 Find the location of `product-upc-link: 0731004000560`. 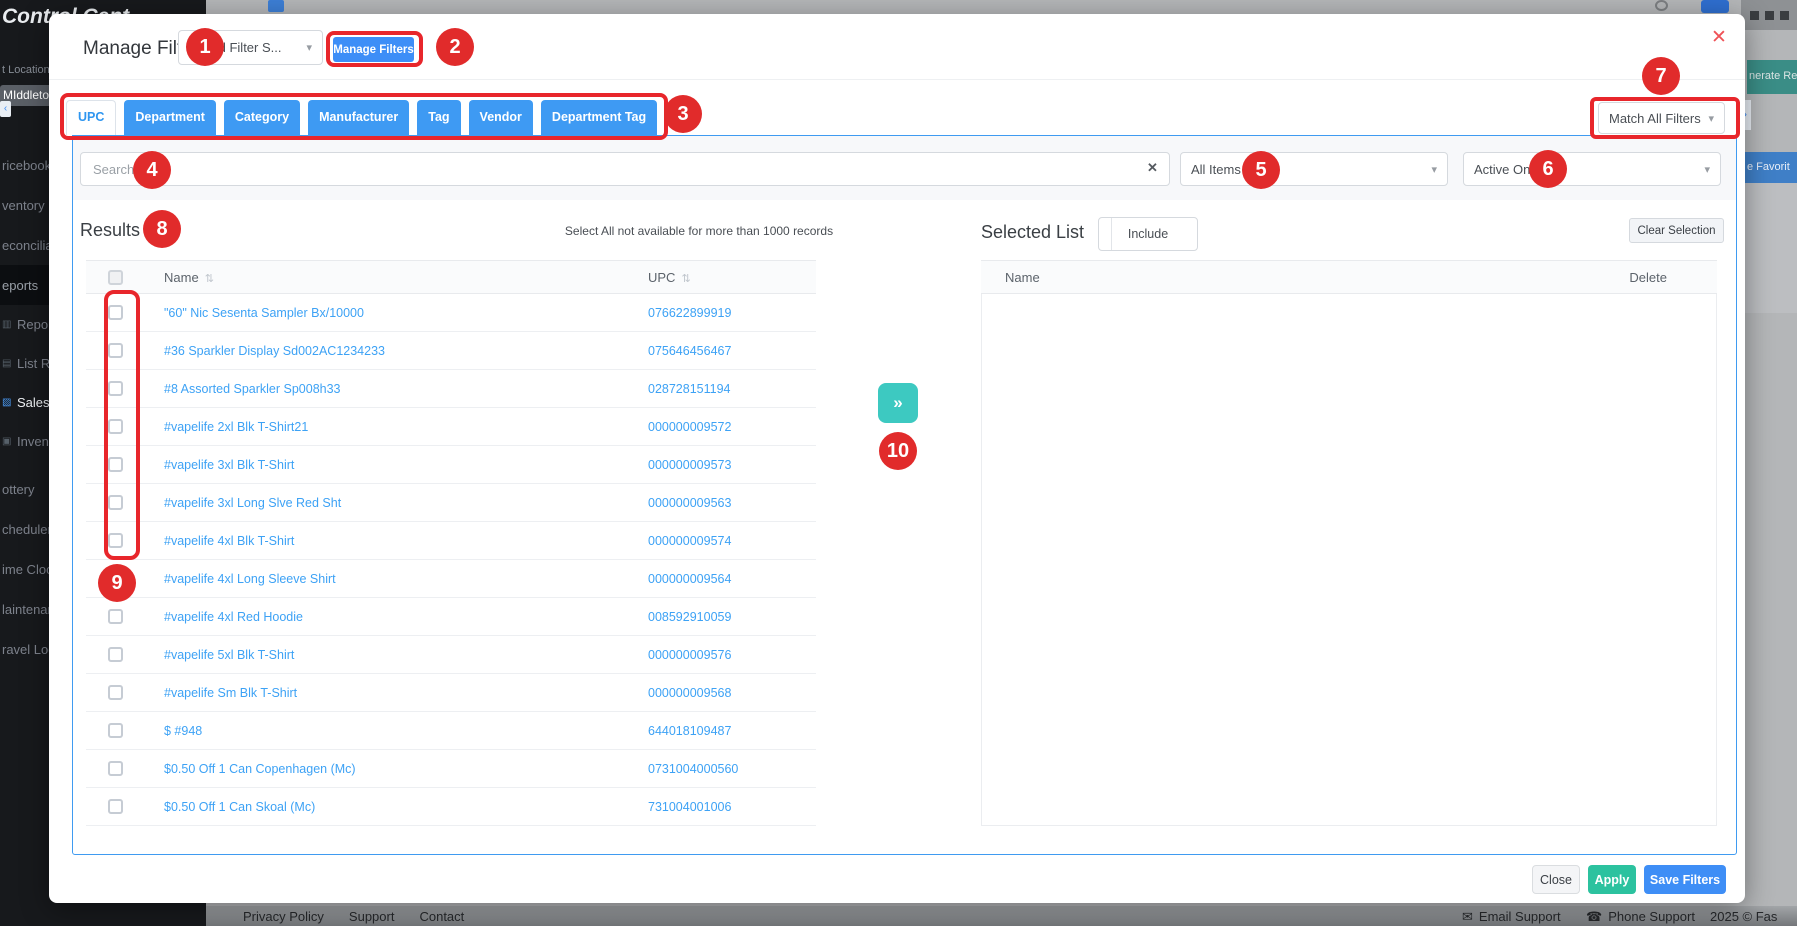

product-upc-link: 0731004000560 is located at coordinates (732, 769).